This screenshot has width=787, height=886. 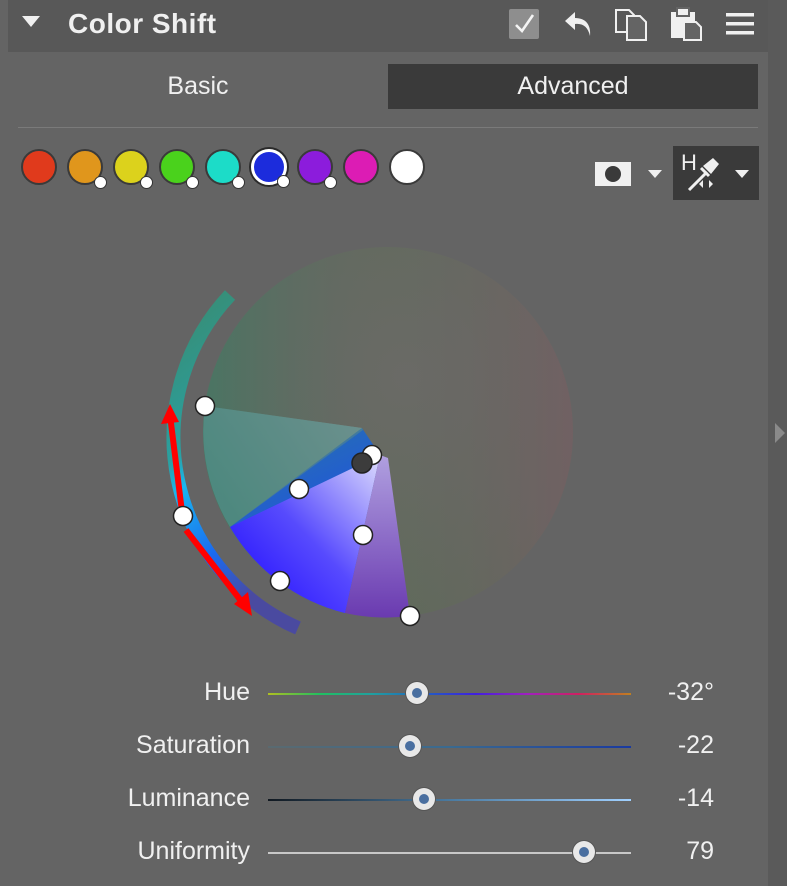 I want to click on slider-row-hue: Hue -32°, so click(x=384, y=694).